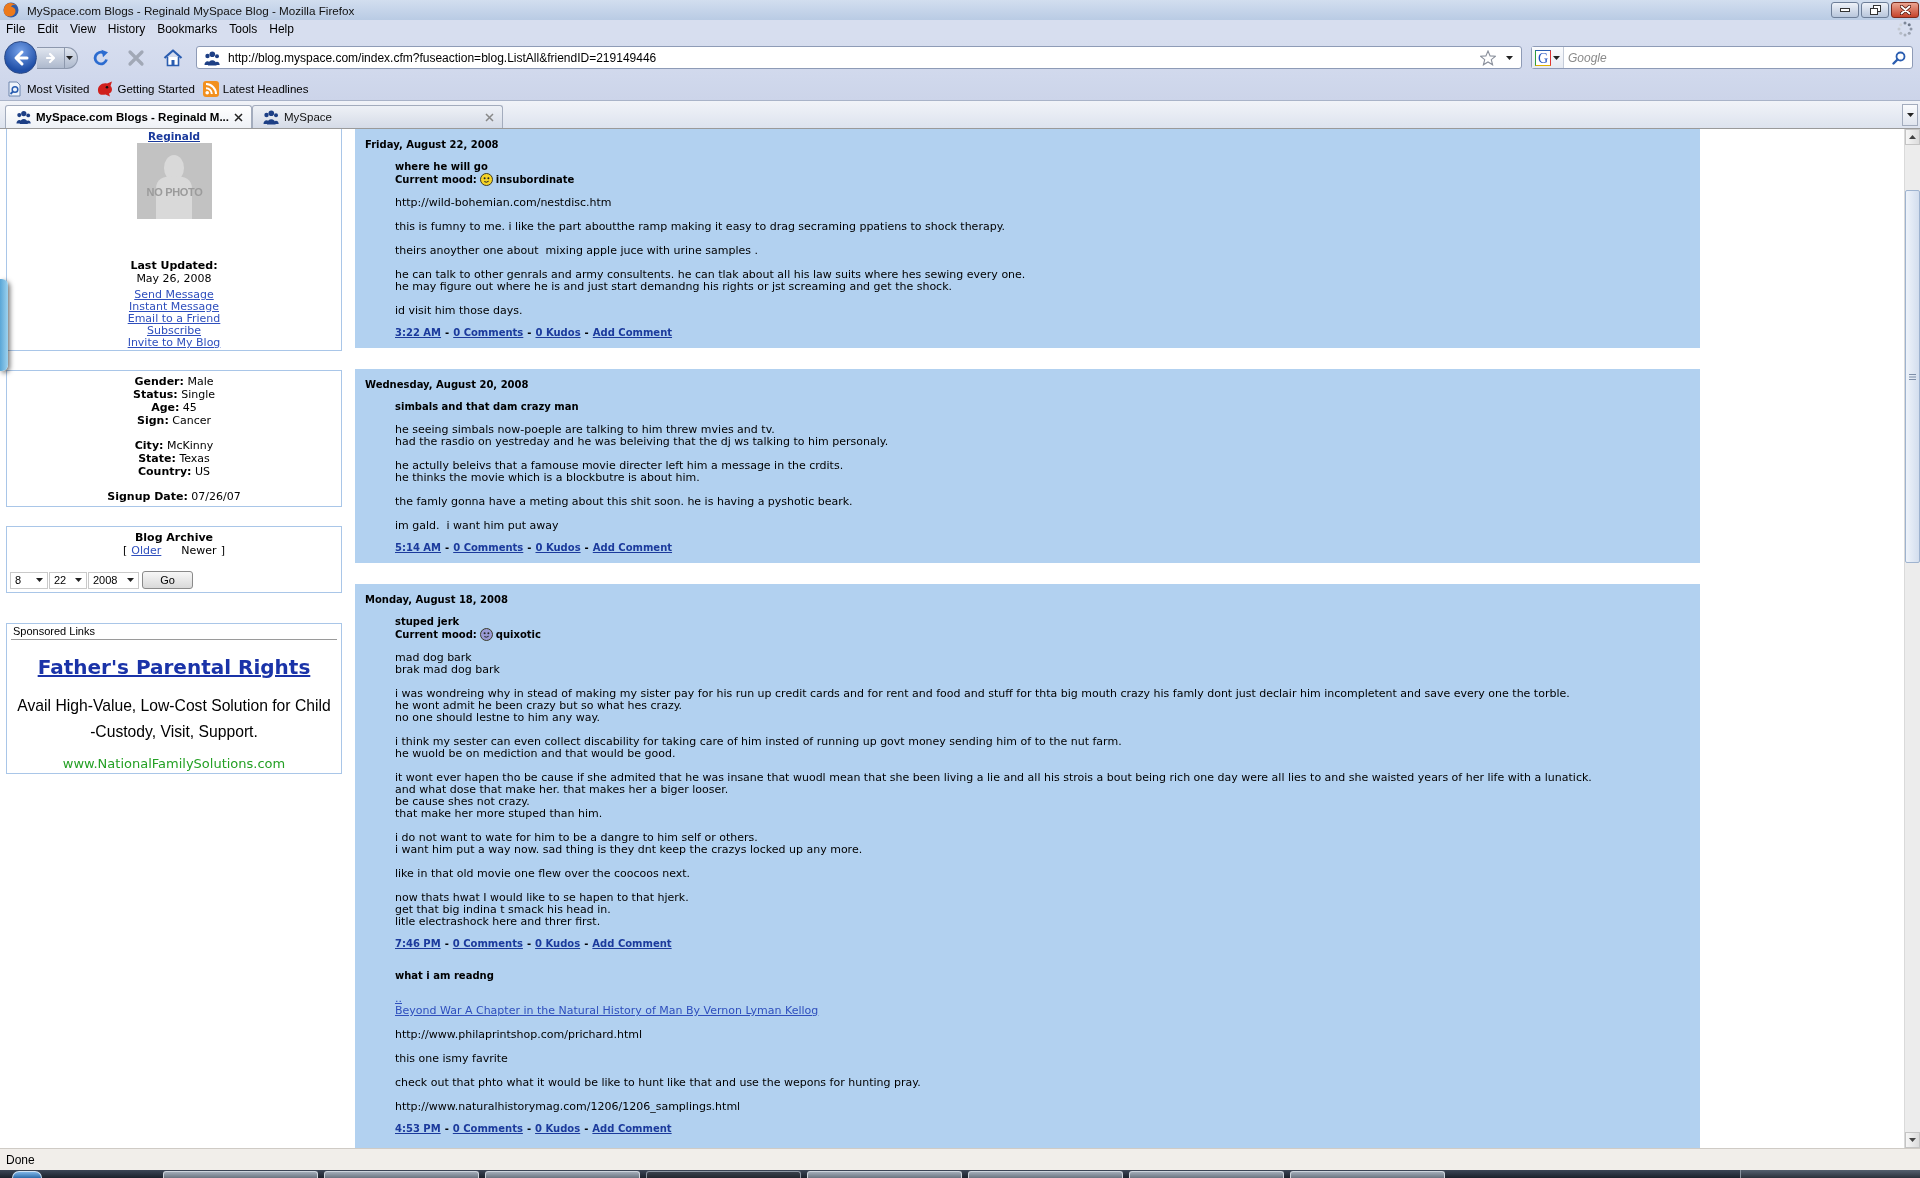 The width and height of the screenshot is (1920, 1178). Describe the element at coordinates (539, 706) in the screenshot. I see `post-text: he wont admit he been crazy but so what hes crazy.` at that location.